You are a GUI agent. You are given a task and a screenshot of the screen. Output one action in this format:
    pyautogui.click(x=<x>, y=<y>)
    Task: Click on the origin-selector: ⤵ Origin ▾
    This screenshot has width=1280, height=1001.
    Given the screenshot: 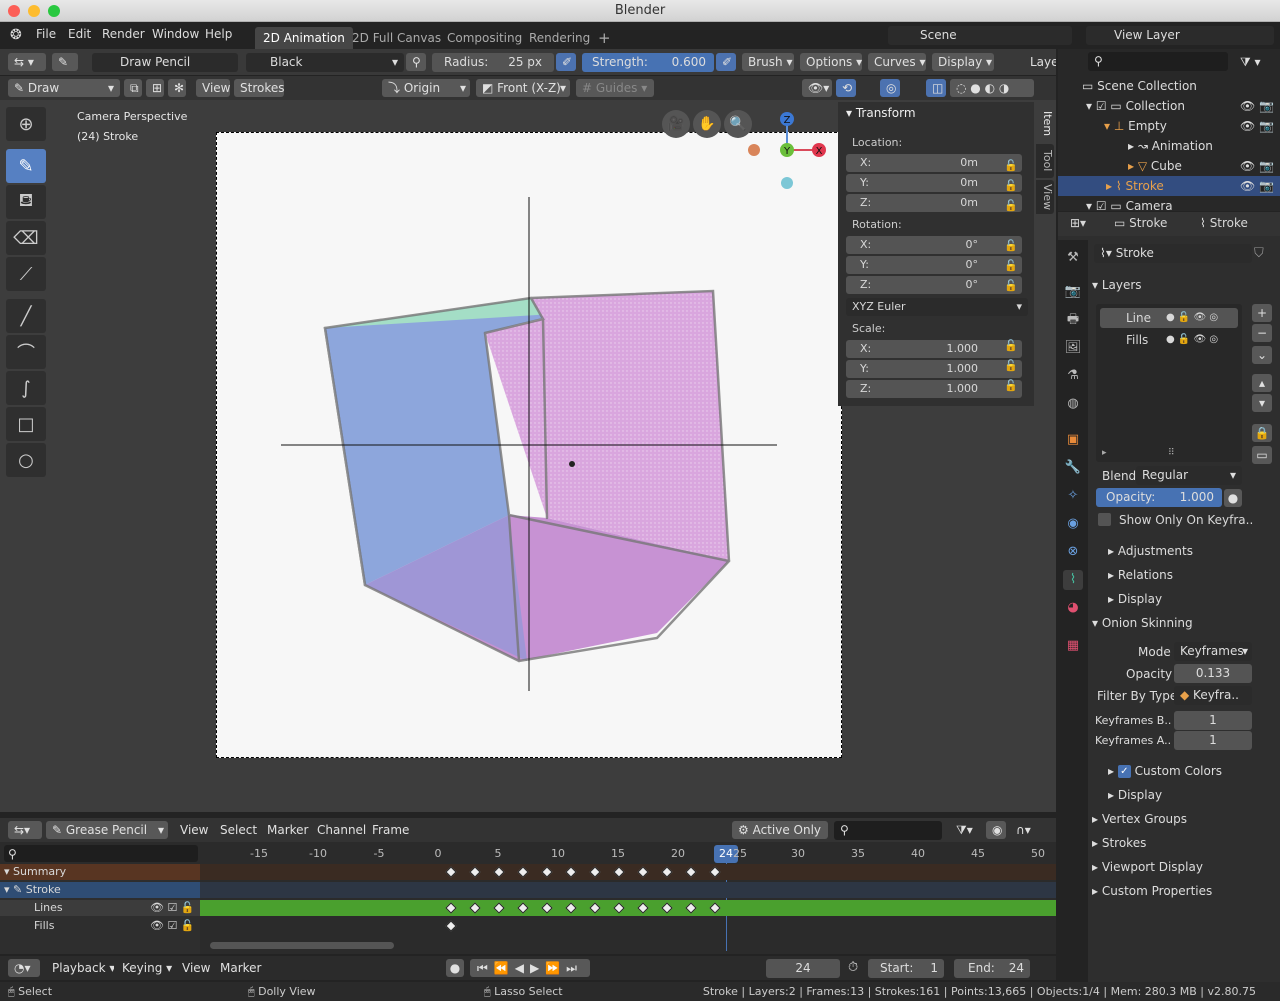 What is the action you would take?
    pyautogui.click(x=426, y=88)
    